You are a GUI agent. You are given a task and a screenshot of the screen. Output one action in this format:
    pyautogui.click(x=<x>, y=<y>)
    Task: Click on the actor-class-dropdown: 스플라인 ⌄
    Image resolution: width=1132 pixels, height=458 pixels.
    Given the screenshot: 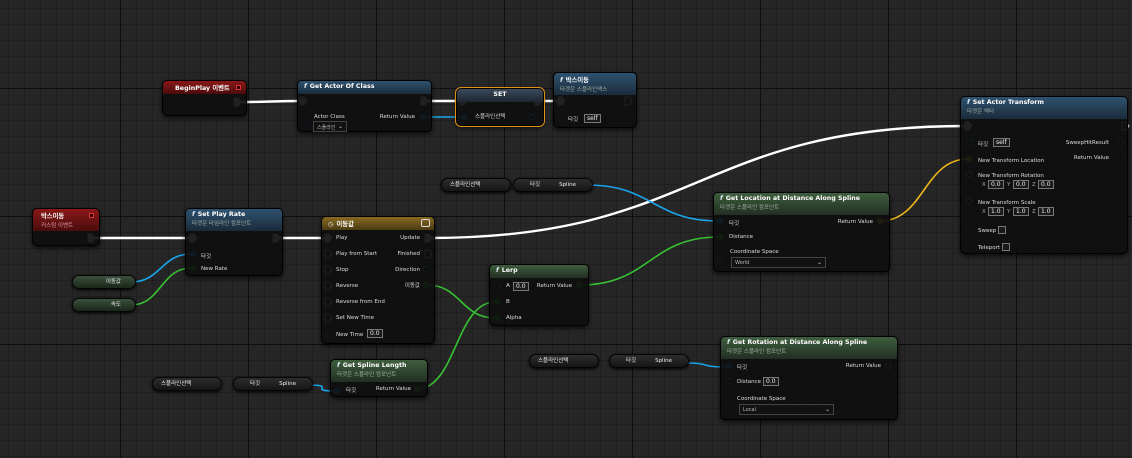 What is the action you would take?
    pyautogui.click(x=330, y=126)
    